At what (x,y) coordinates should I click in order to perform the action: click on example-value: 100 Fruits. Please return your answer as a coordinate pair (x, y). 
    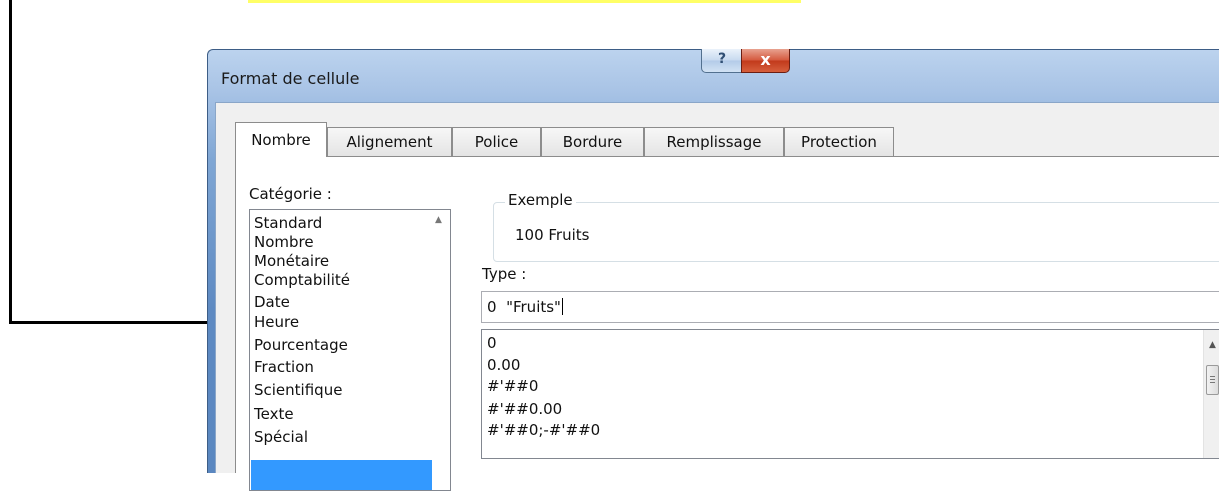
    Looking at the image, I should click on (552, 235).